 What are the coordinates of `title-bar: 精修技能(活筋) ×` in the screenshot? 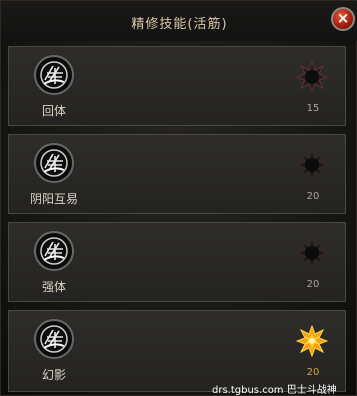 It's located at (179, 21).